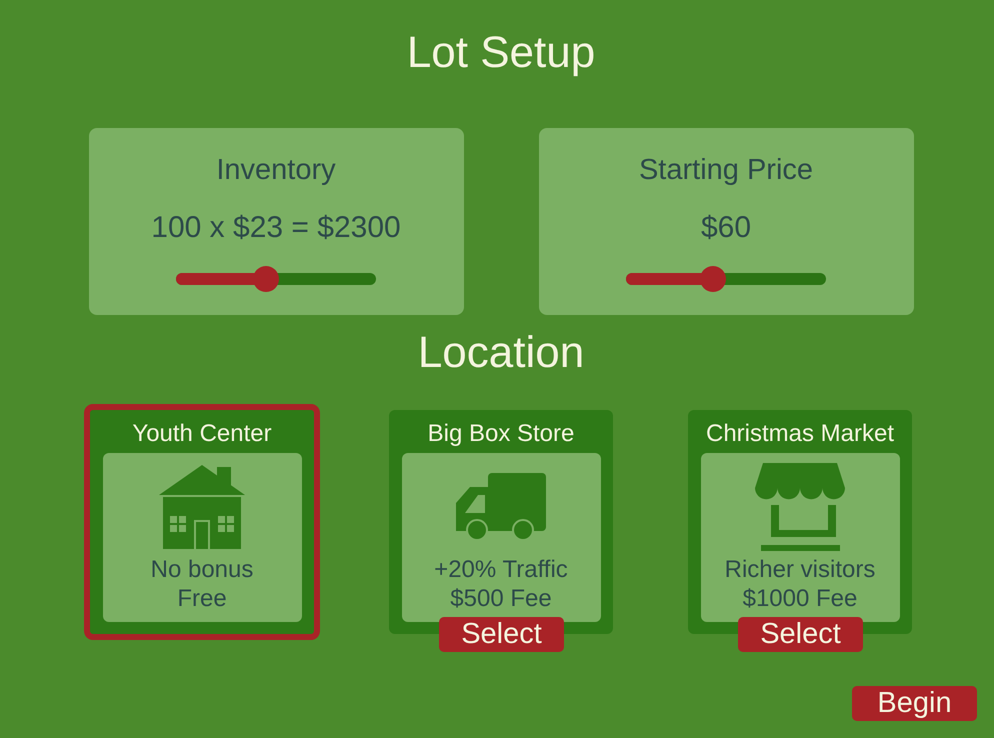  Describe the element at coordinates (202, 598) in the screenshot. I see `location-fee: Free` at that location.